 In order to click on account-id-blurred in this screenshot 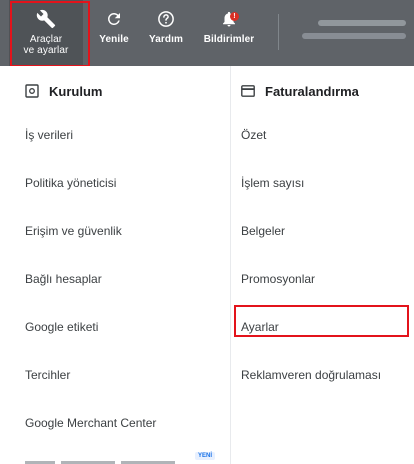, I will do `click(362, 23)`.